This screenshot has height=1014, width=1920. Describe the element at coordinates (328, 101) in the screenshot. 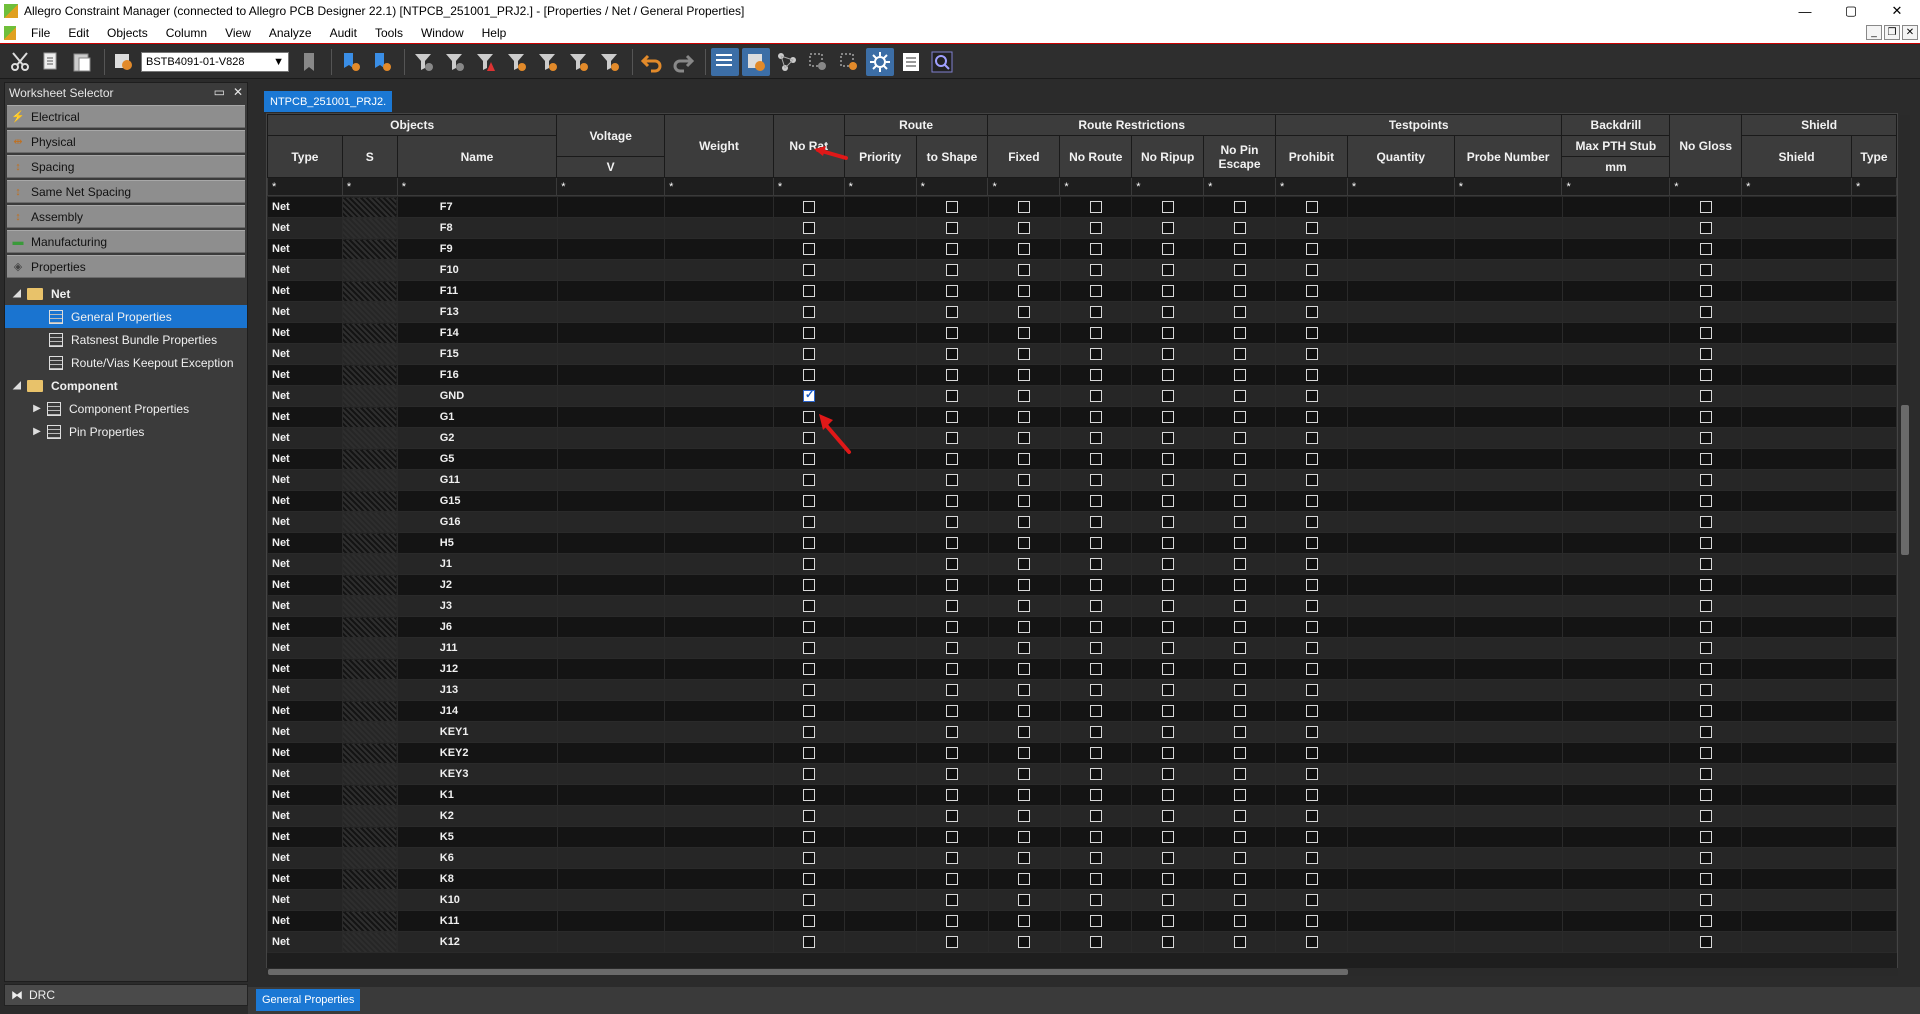

I see `document-tab: NTPCB_251001_PRJ2.` at that location.